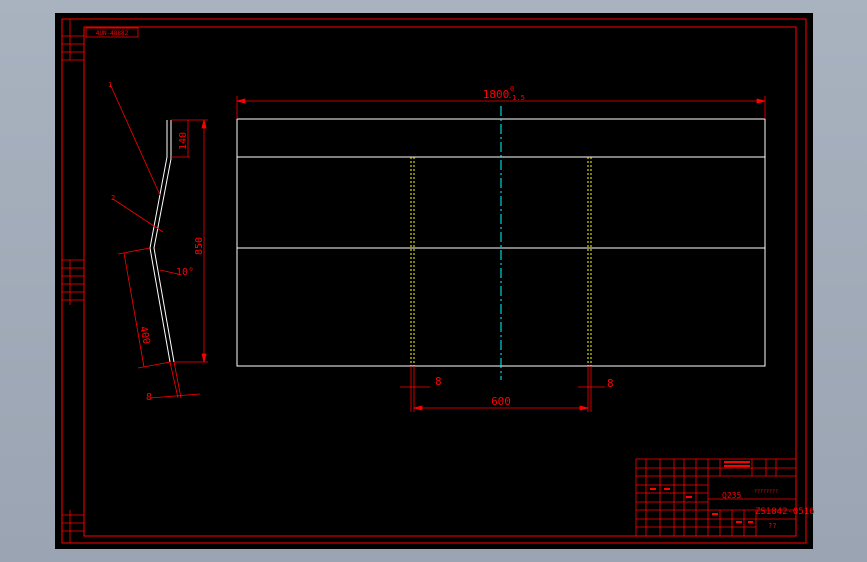 This screenshot has width=867, height=562. What do you see at coordinates (501, 401) in the screenshot?
I see `dim-center-span-text: 600` at bounding box center [501, 401].